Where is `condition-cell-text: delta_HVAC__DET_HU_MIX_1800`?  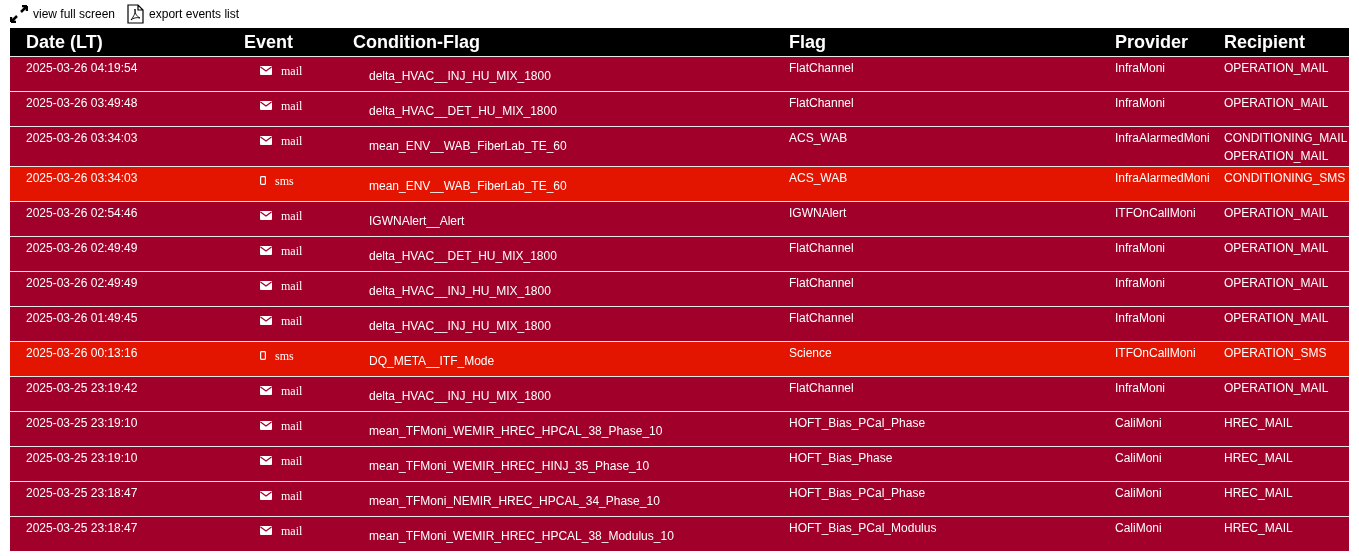 condition-cell-text: delta_HVAC__DET_HU_MIX_1800 is located at coordinates (463, 256).